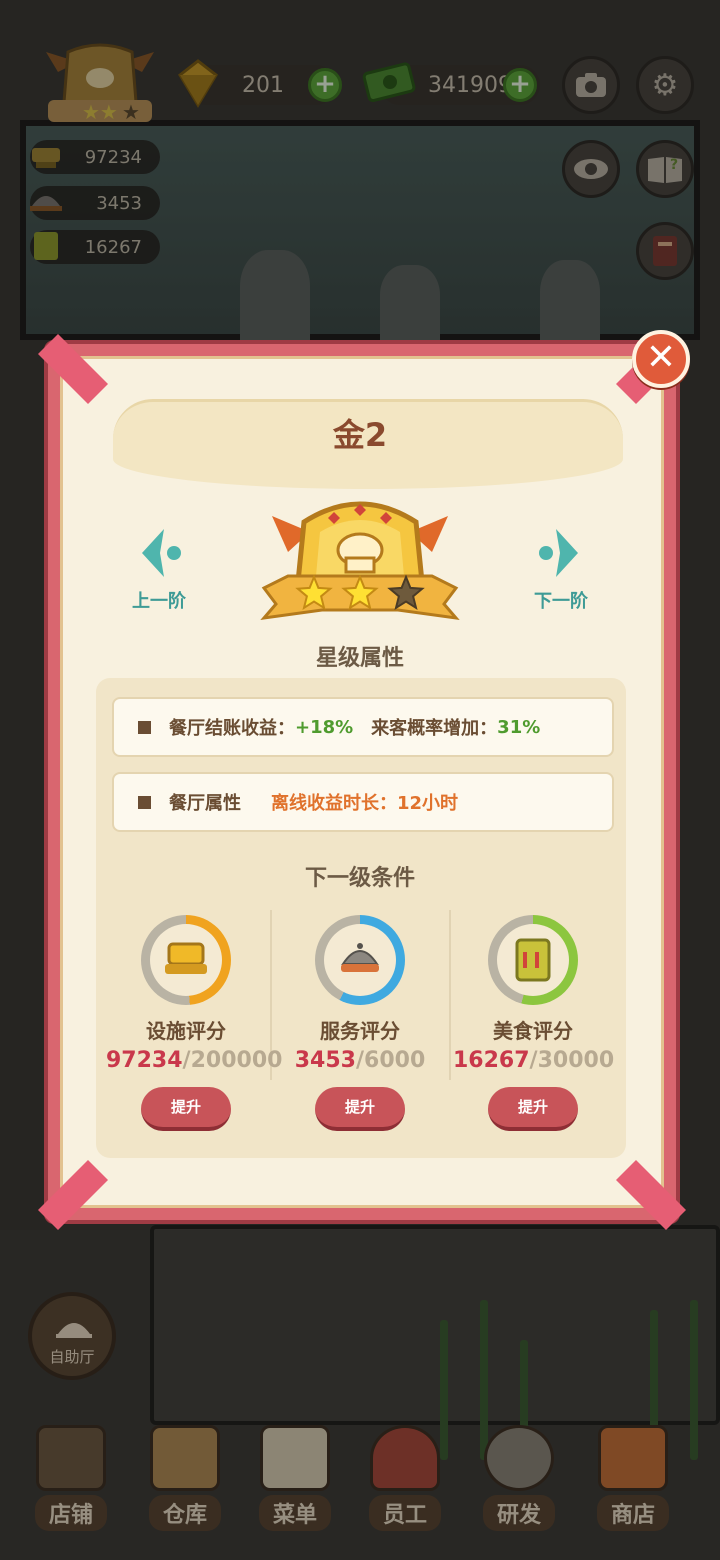 The image size is (720, 1560). Describe the element at coordinates (533, 1109) in the screenshot. I see `upgrade-food-button: 提升` at that location.